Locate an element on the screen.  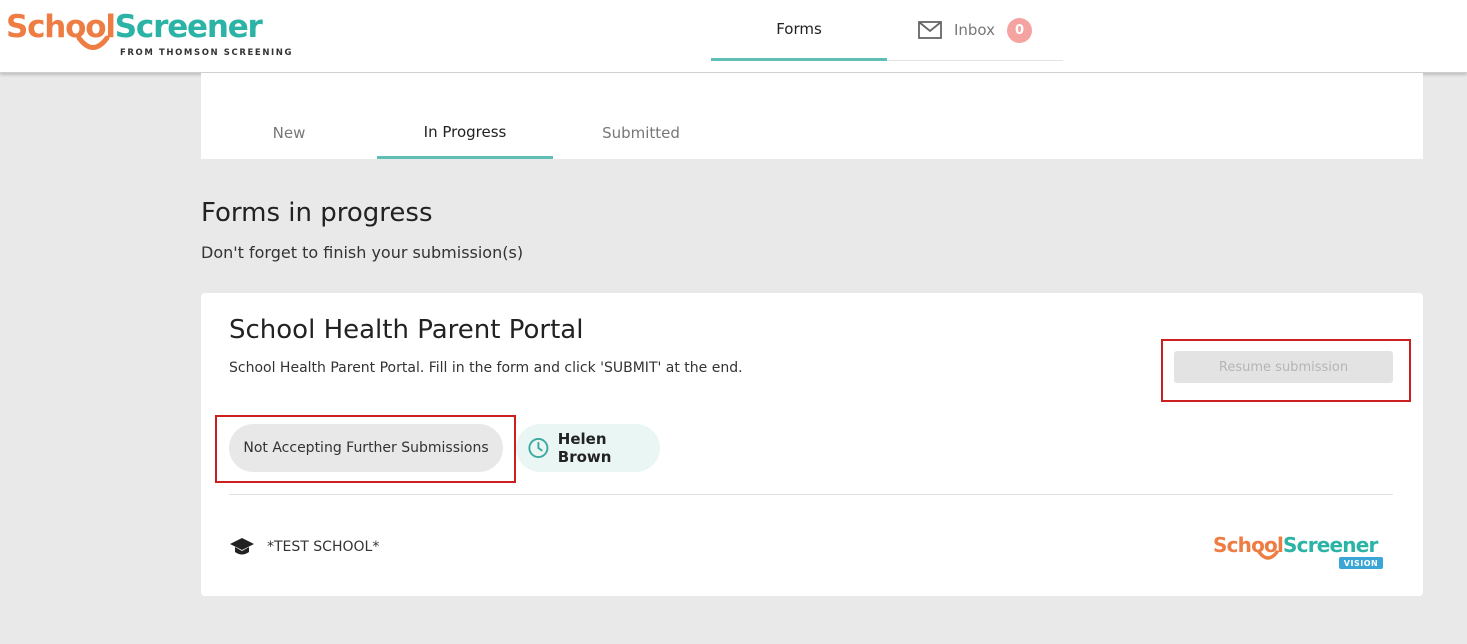
status-badge: Not Accepting Further Submissions is located at coordinates (366, 448).